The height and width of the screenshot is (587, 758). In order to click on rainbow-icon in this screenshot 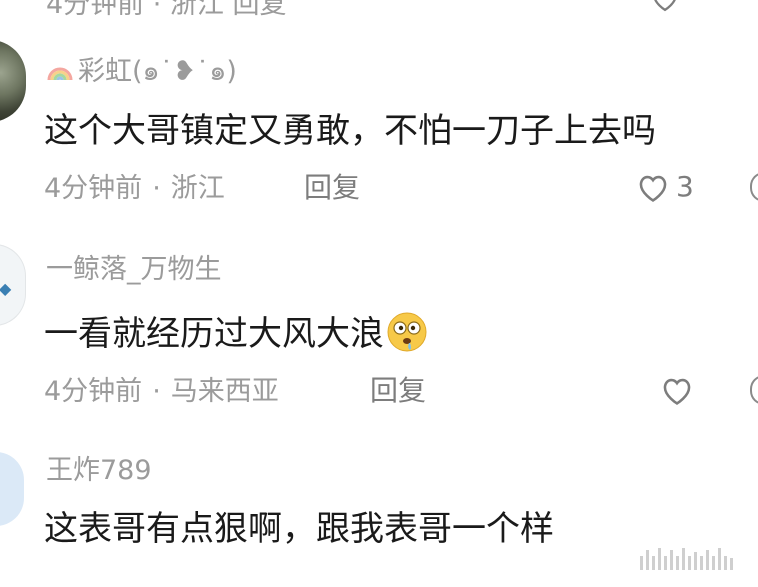, I will do `click(60, 74)`.